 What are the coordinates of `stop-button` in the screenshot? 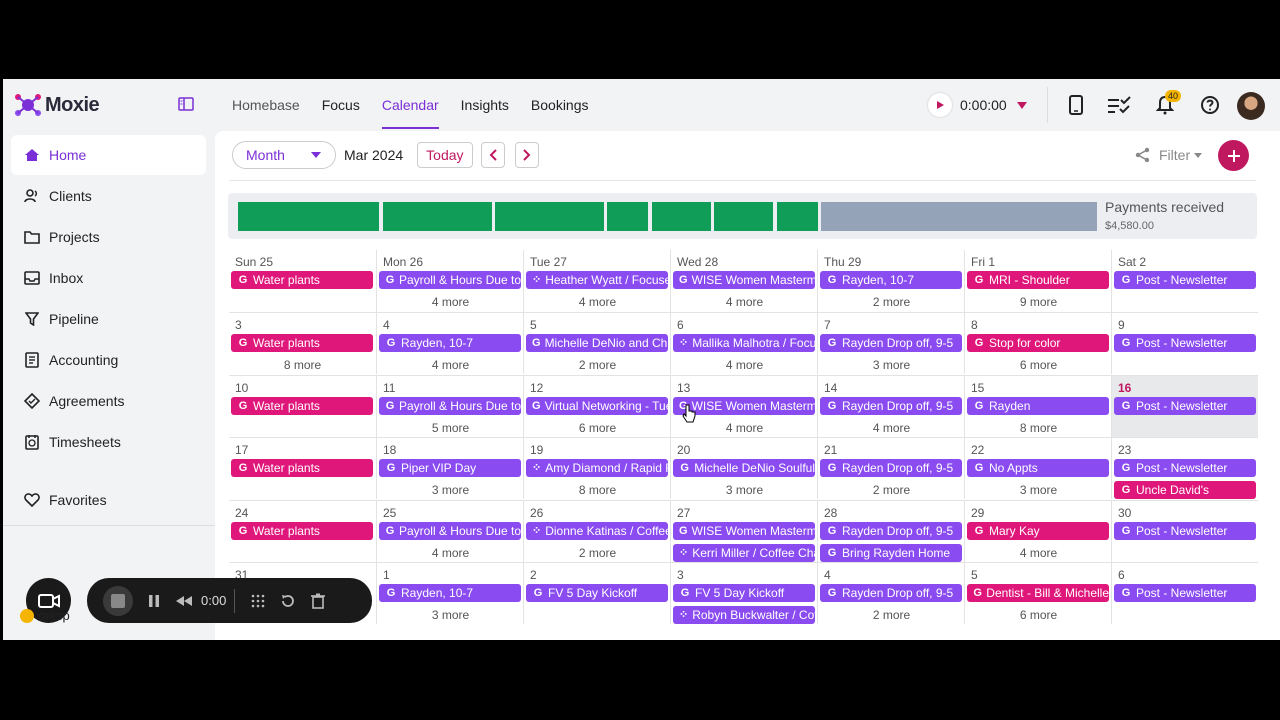 It's located at (118, 600).